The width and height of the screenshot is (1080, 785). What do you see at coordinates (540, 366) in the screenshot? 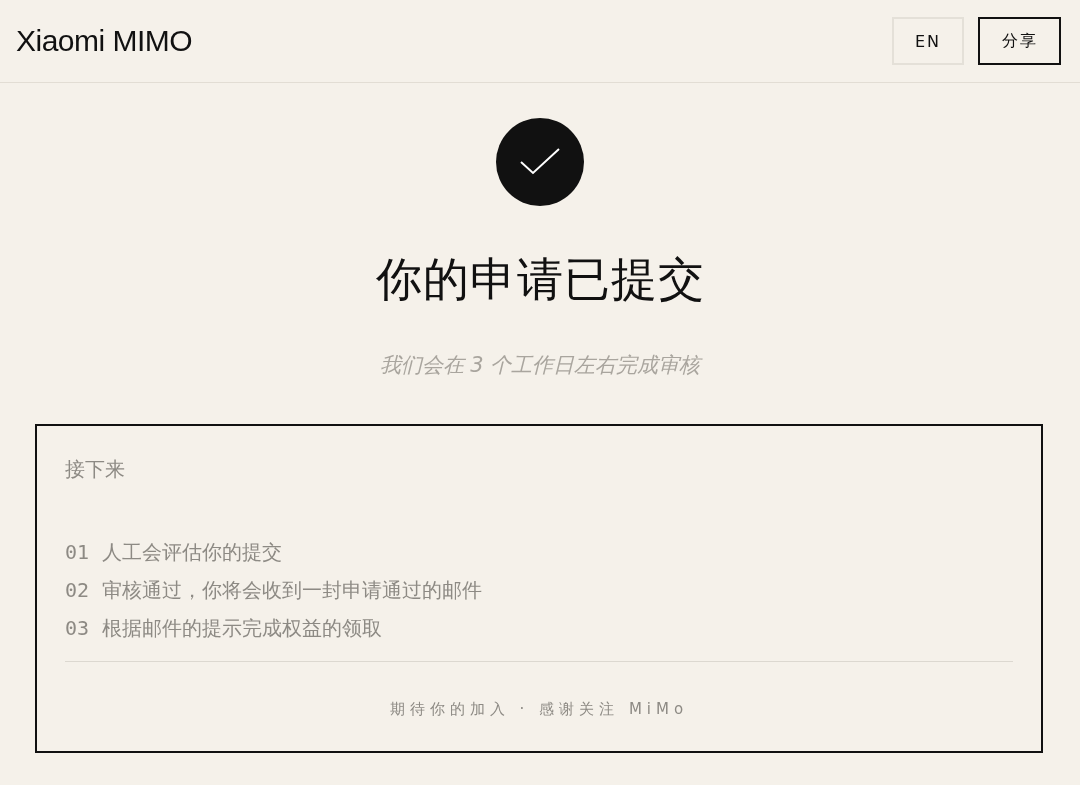
I see `status-subtitle: 我们会在 3 个工作日左右完成审核` at bounding box center [540, 366].